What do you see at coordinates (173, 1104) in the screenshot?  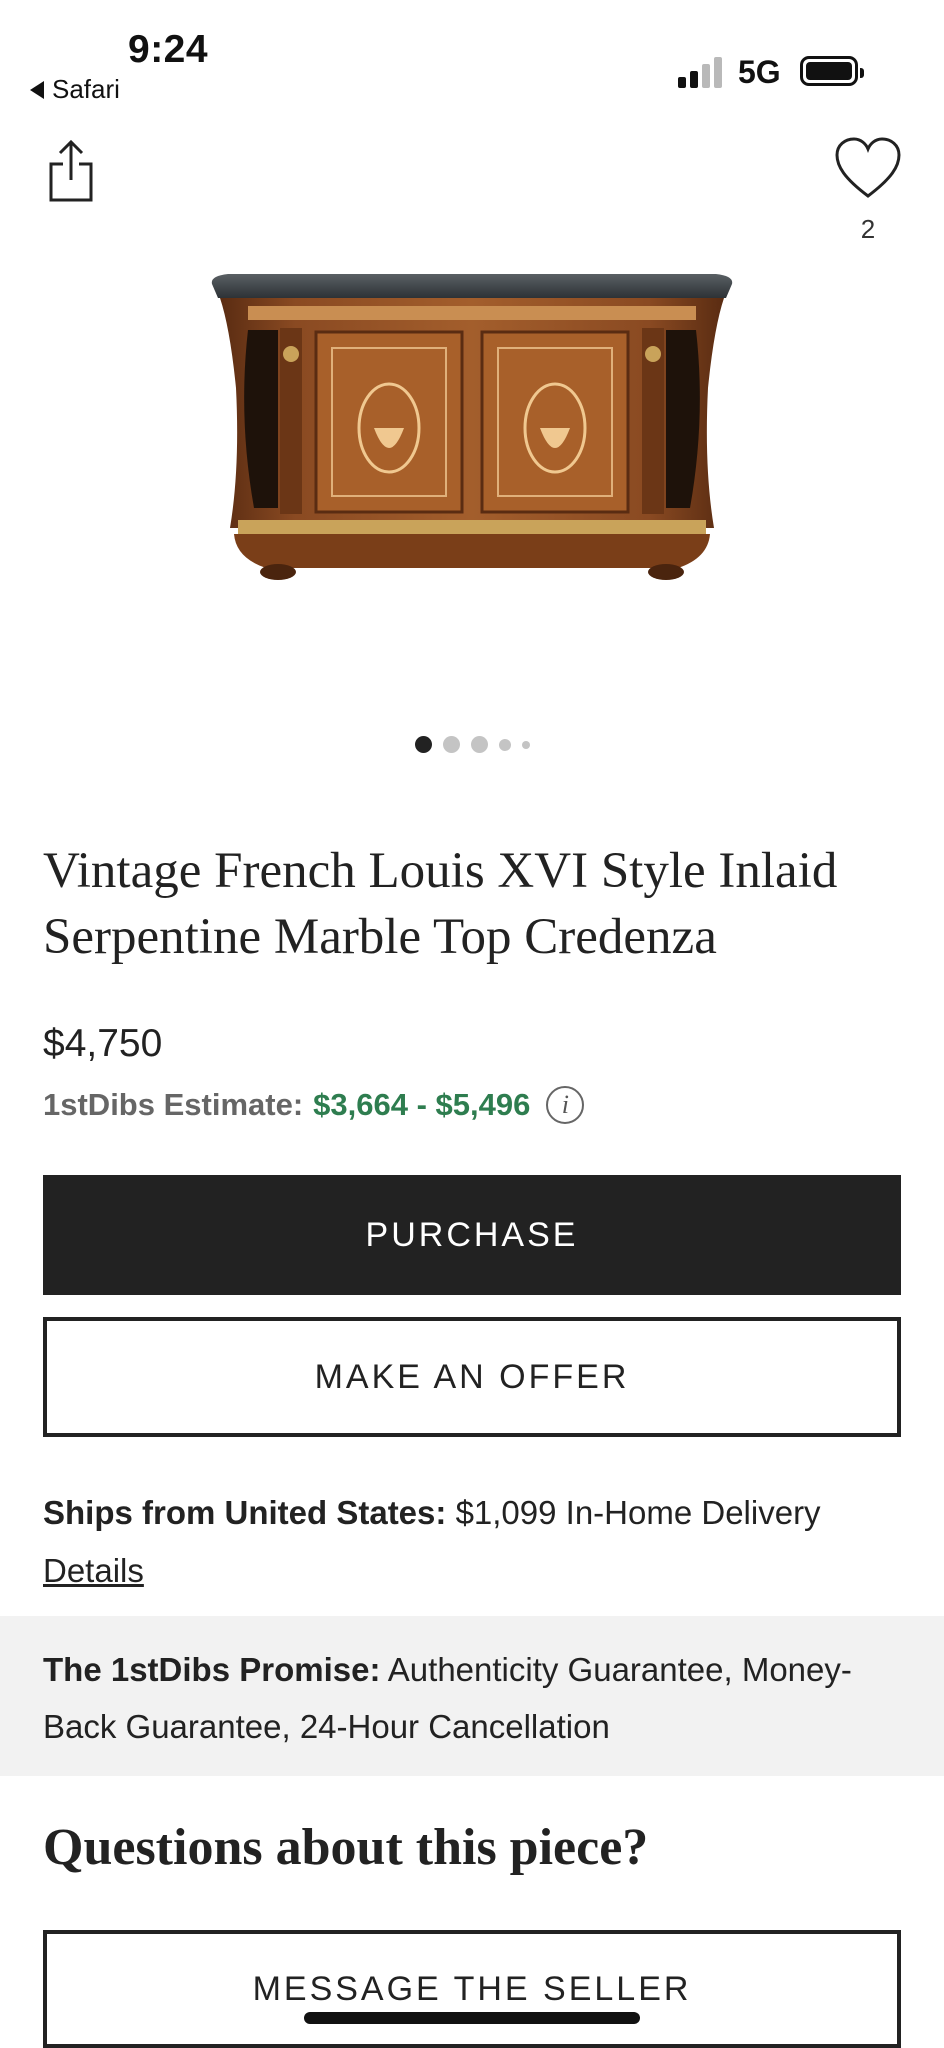 I see `estimate-label: 1stDibs Estimate:` at bounding box center [173, 1104].